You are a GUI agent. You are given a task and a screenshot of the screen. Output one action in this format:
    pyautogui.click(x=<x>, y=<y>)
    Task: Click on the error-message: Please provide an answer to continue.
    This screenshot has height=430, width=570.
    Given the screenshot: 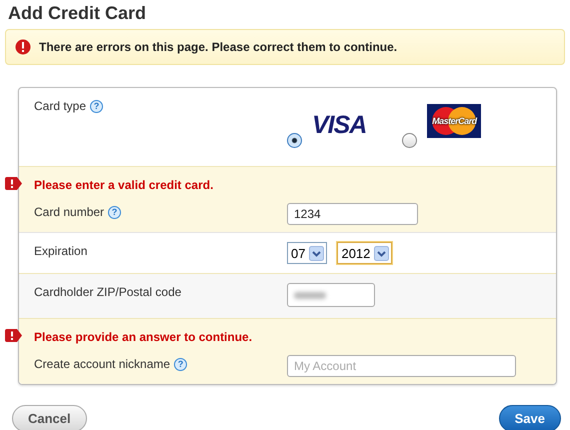 What is the action you would take?
    pyautogui.click(x=143, y=337)
    